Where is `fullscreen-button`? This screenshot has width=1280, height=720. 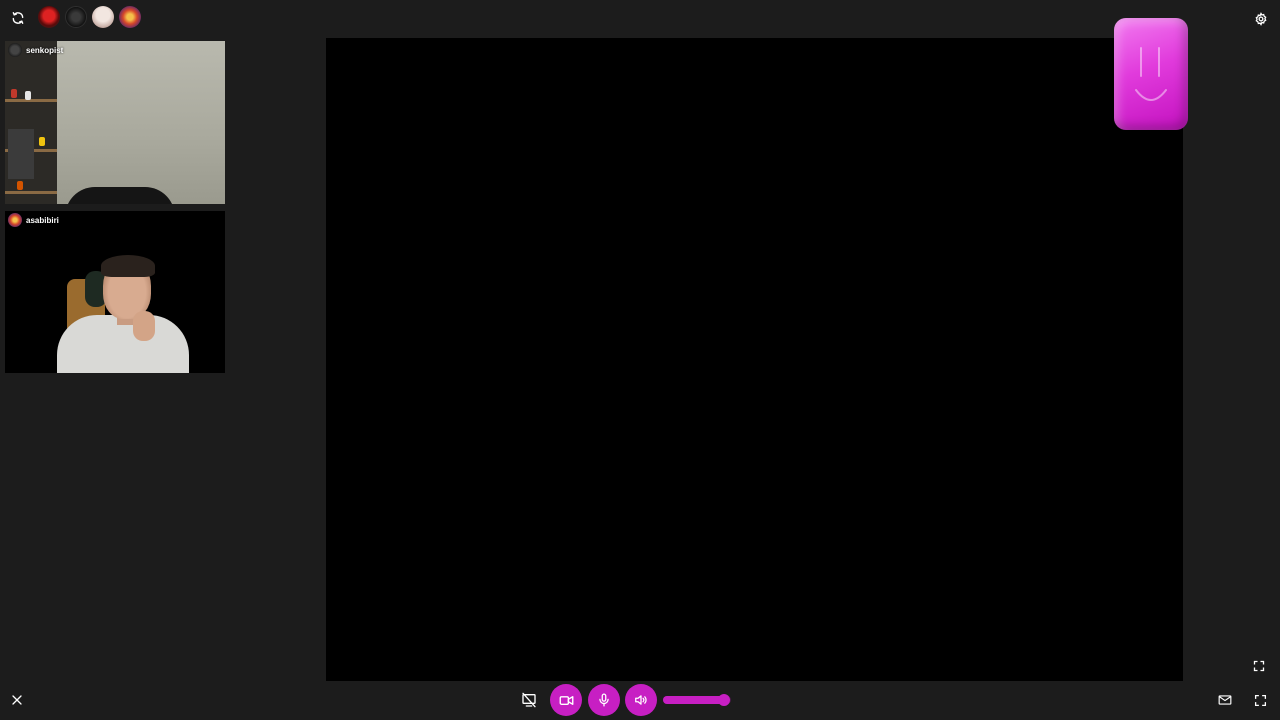
fullscreen-button is located at coordinates (1260, 700).